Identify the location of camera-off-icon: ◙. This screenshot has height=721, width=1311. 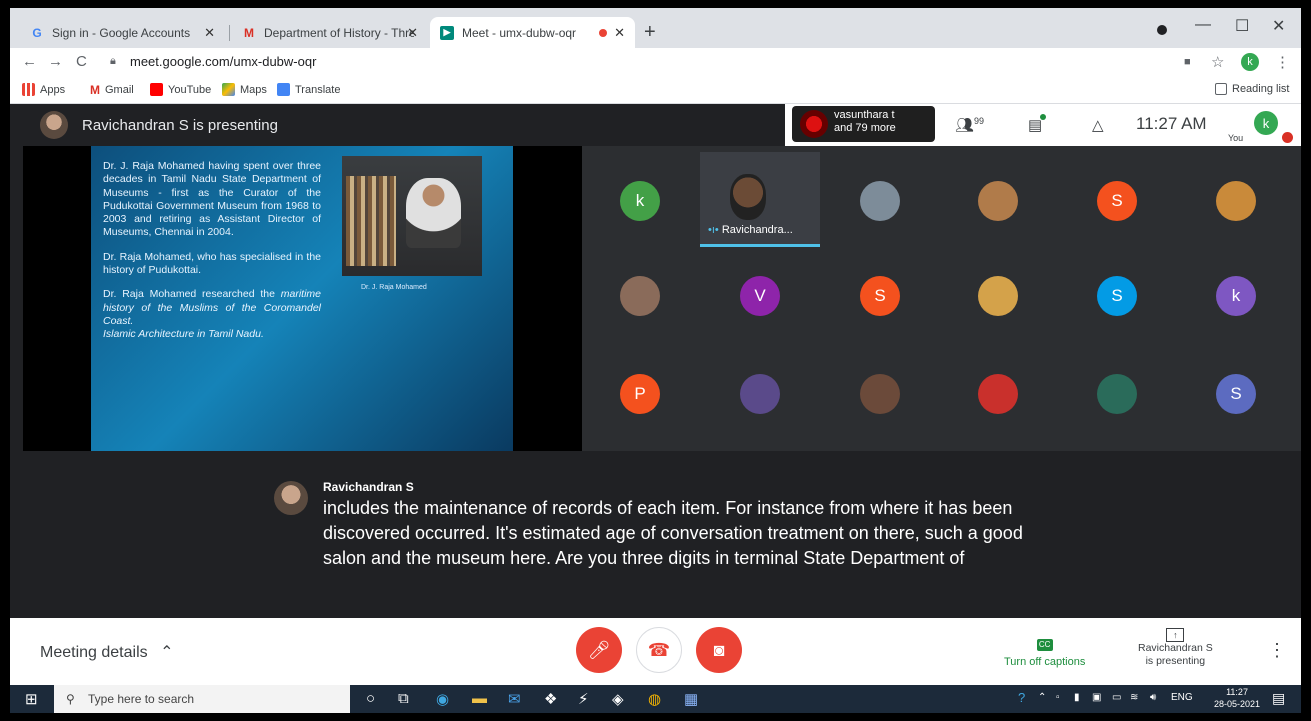
(719, 649).